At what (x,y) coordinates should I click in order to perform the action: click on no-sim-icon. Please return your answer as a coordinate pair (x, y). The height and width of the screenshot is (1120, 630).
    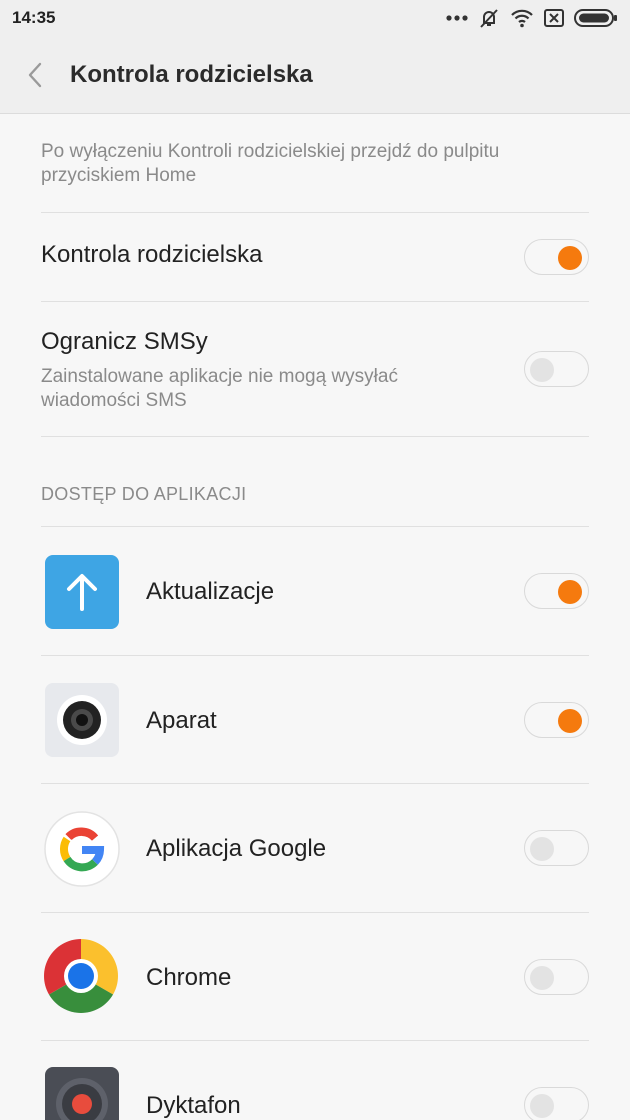
    Looking at the image, I should click on (554, 18).